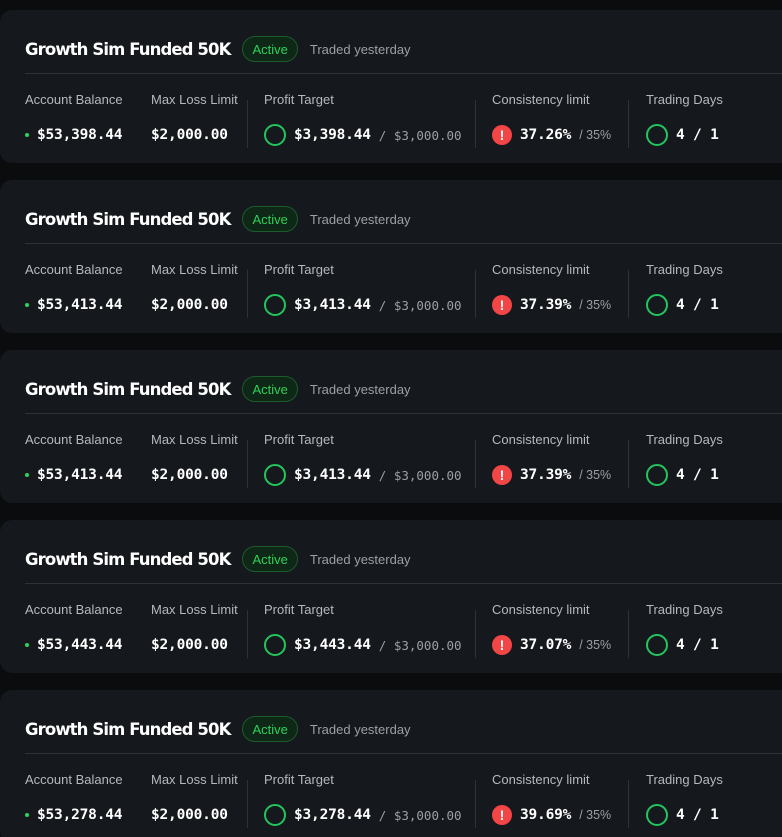  What do you see at coordinates (546, 135) in the screenshot?
I see `consistency-current-value: 37.26%` at bounding box center [546, 135].